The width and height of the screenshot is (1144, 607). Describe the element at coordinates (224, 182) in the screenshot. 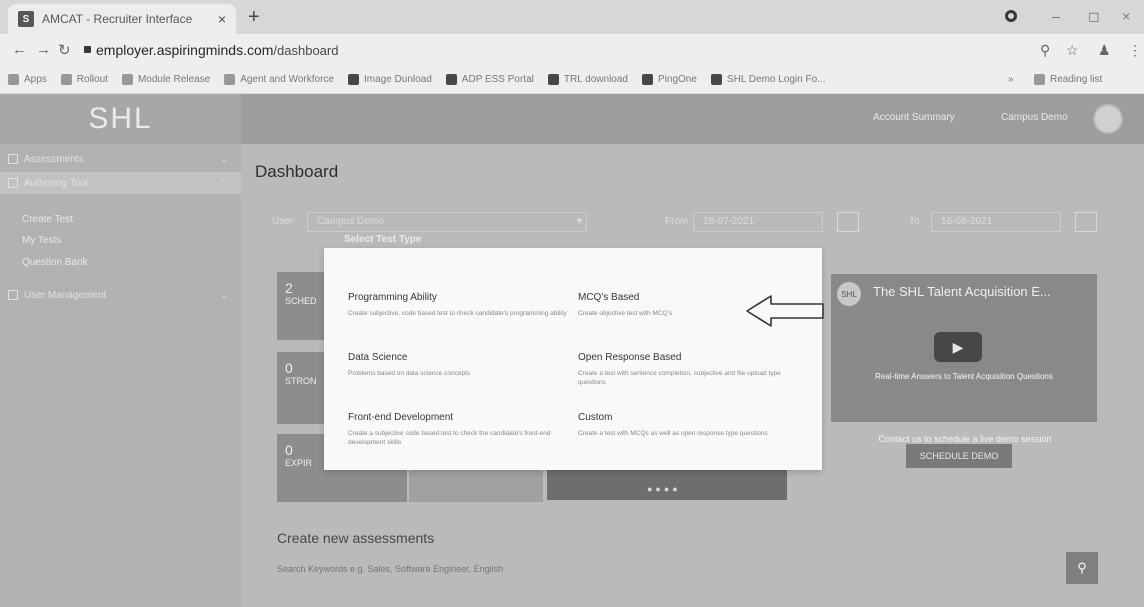

I see `chevron-up-icon: ⌃` at that location.